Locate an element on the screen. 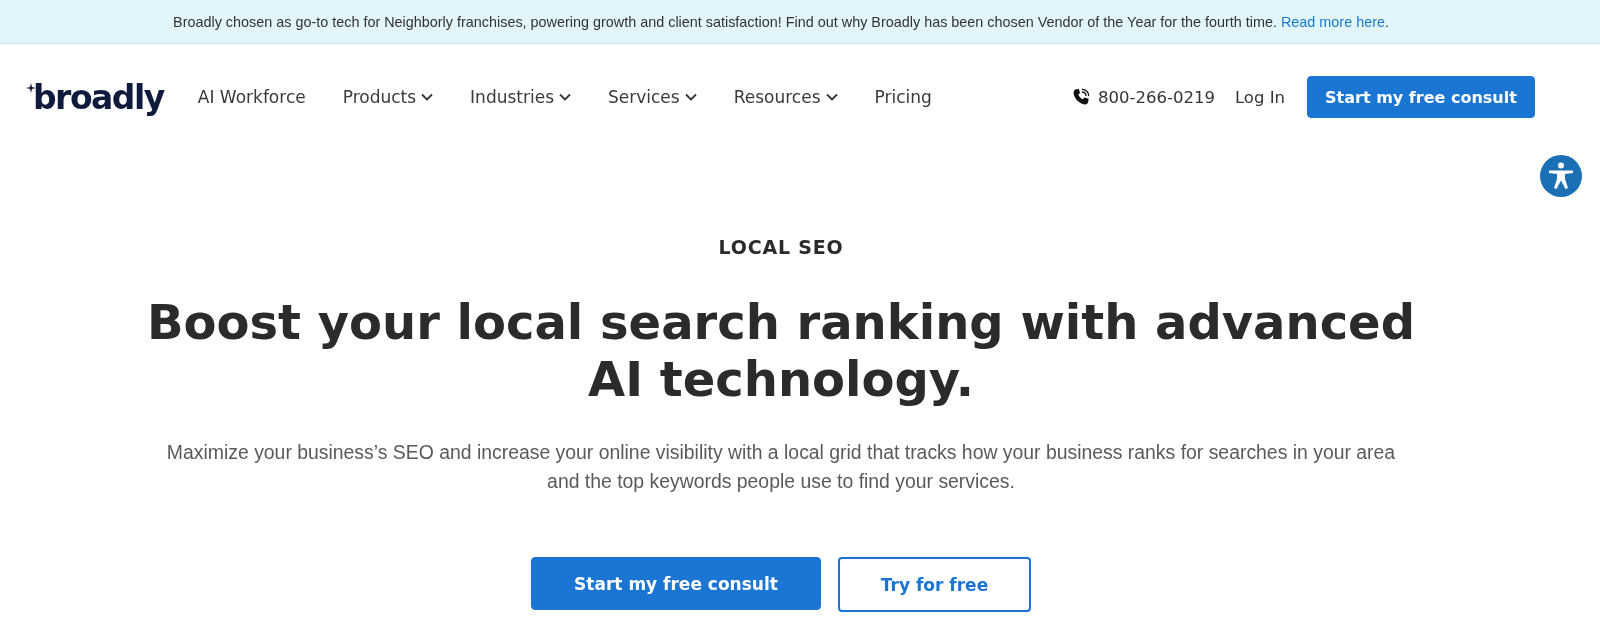 The height and width of the screenshot is (631, 1600). phone-icon is located at coordinates (1081, 97).